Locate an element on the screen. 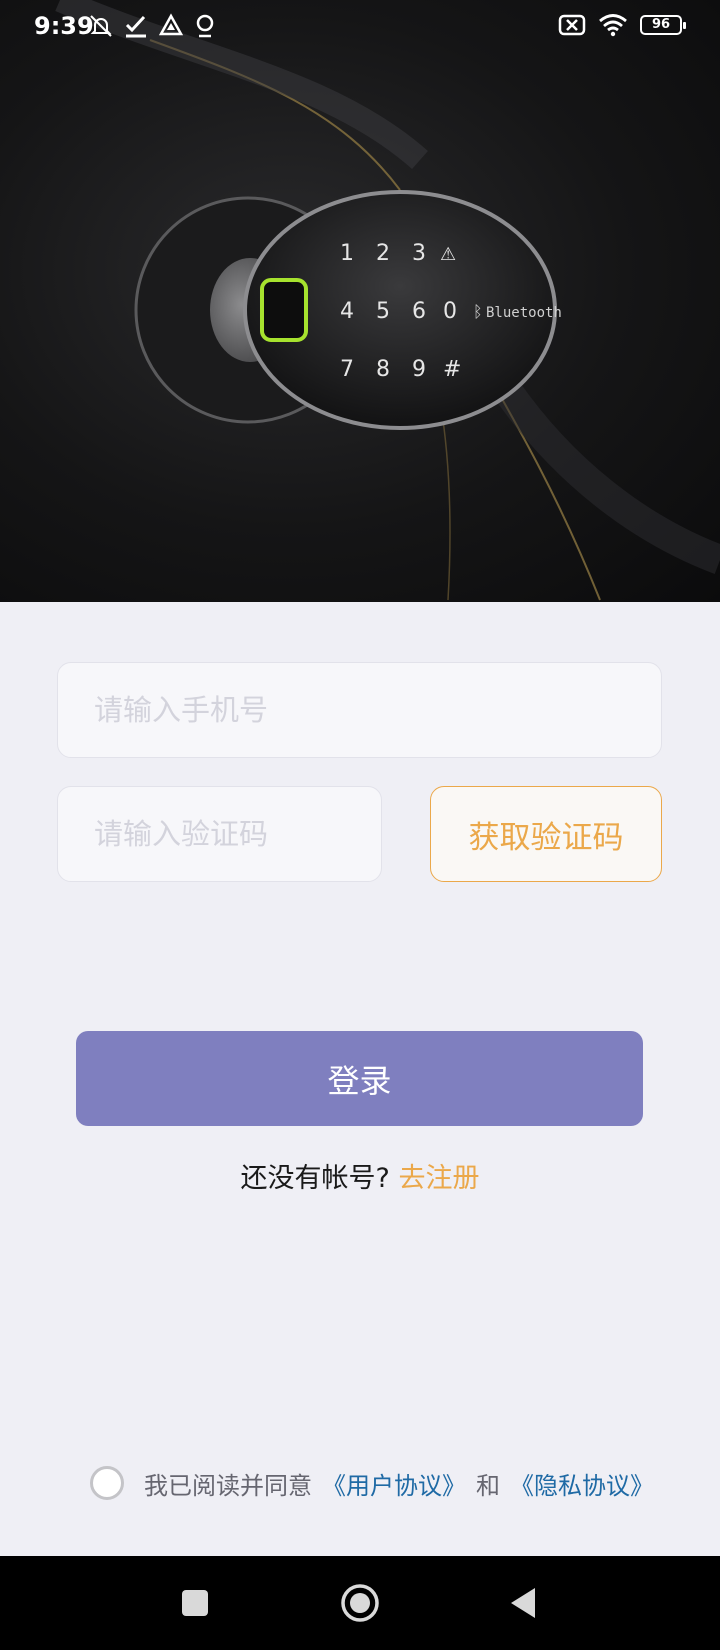 The height and width of the screenshot is (1650, 720). key-1: 1 is located at coordinates (347, 253).